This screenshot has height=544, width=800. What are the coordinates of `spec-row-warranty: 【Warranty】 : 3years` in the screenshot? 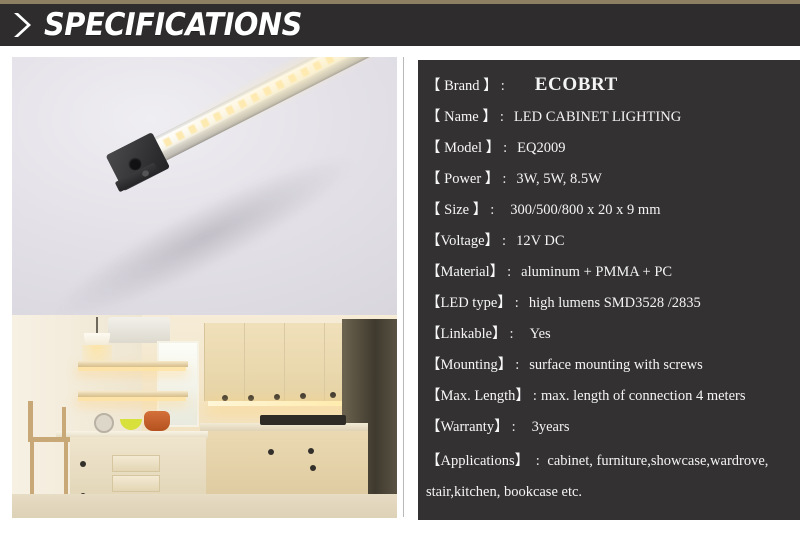 It's located at (613, 430).